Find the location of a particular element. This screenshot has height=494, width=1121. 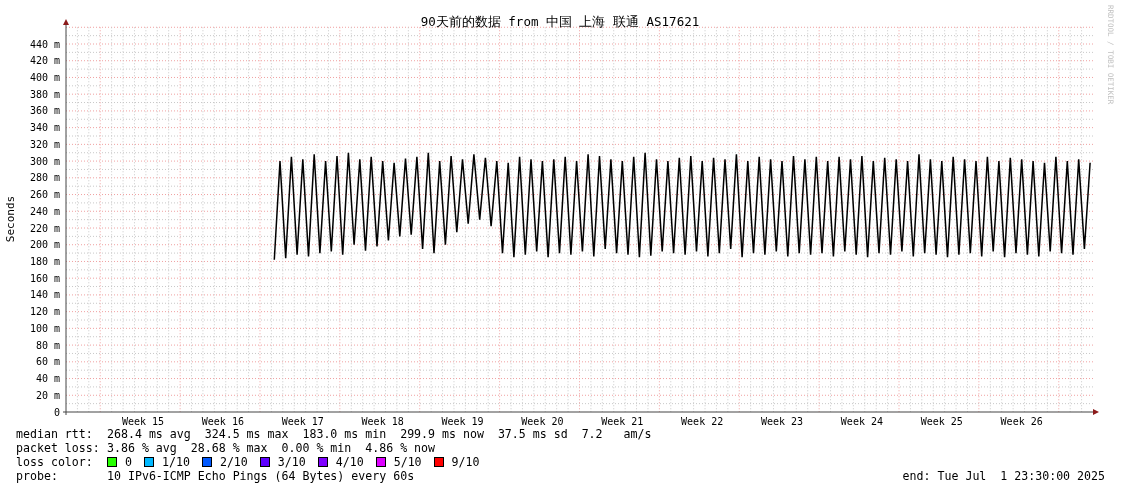

legend-text: 5/10 is located at coordinates (407, 462).